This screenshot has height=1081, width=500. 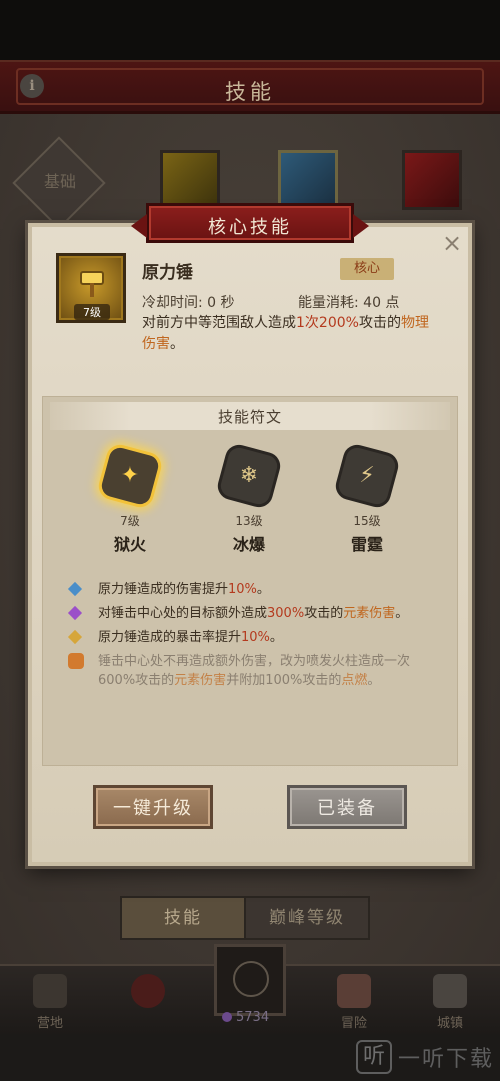 What do you see at coordinates (250, 227) in the screenshot?
I see `dialog-title: 核心技能` at bounding box center [250, 227].